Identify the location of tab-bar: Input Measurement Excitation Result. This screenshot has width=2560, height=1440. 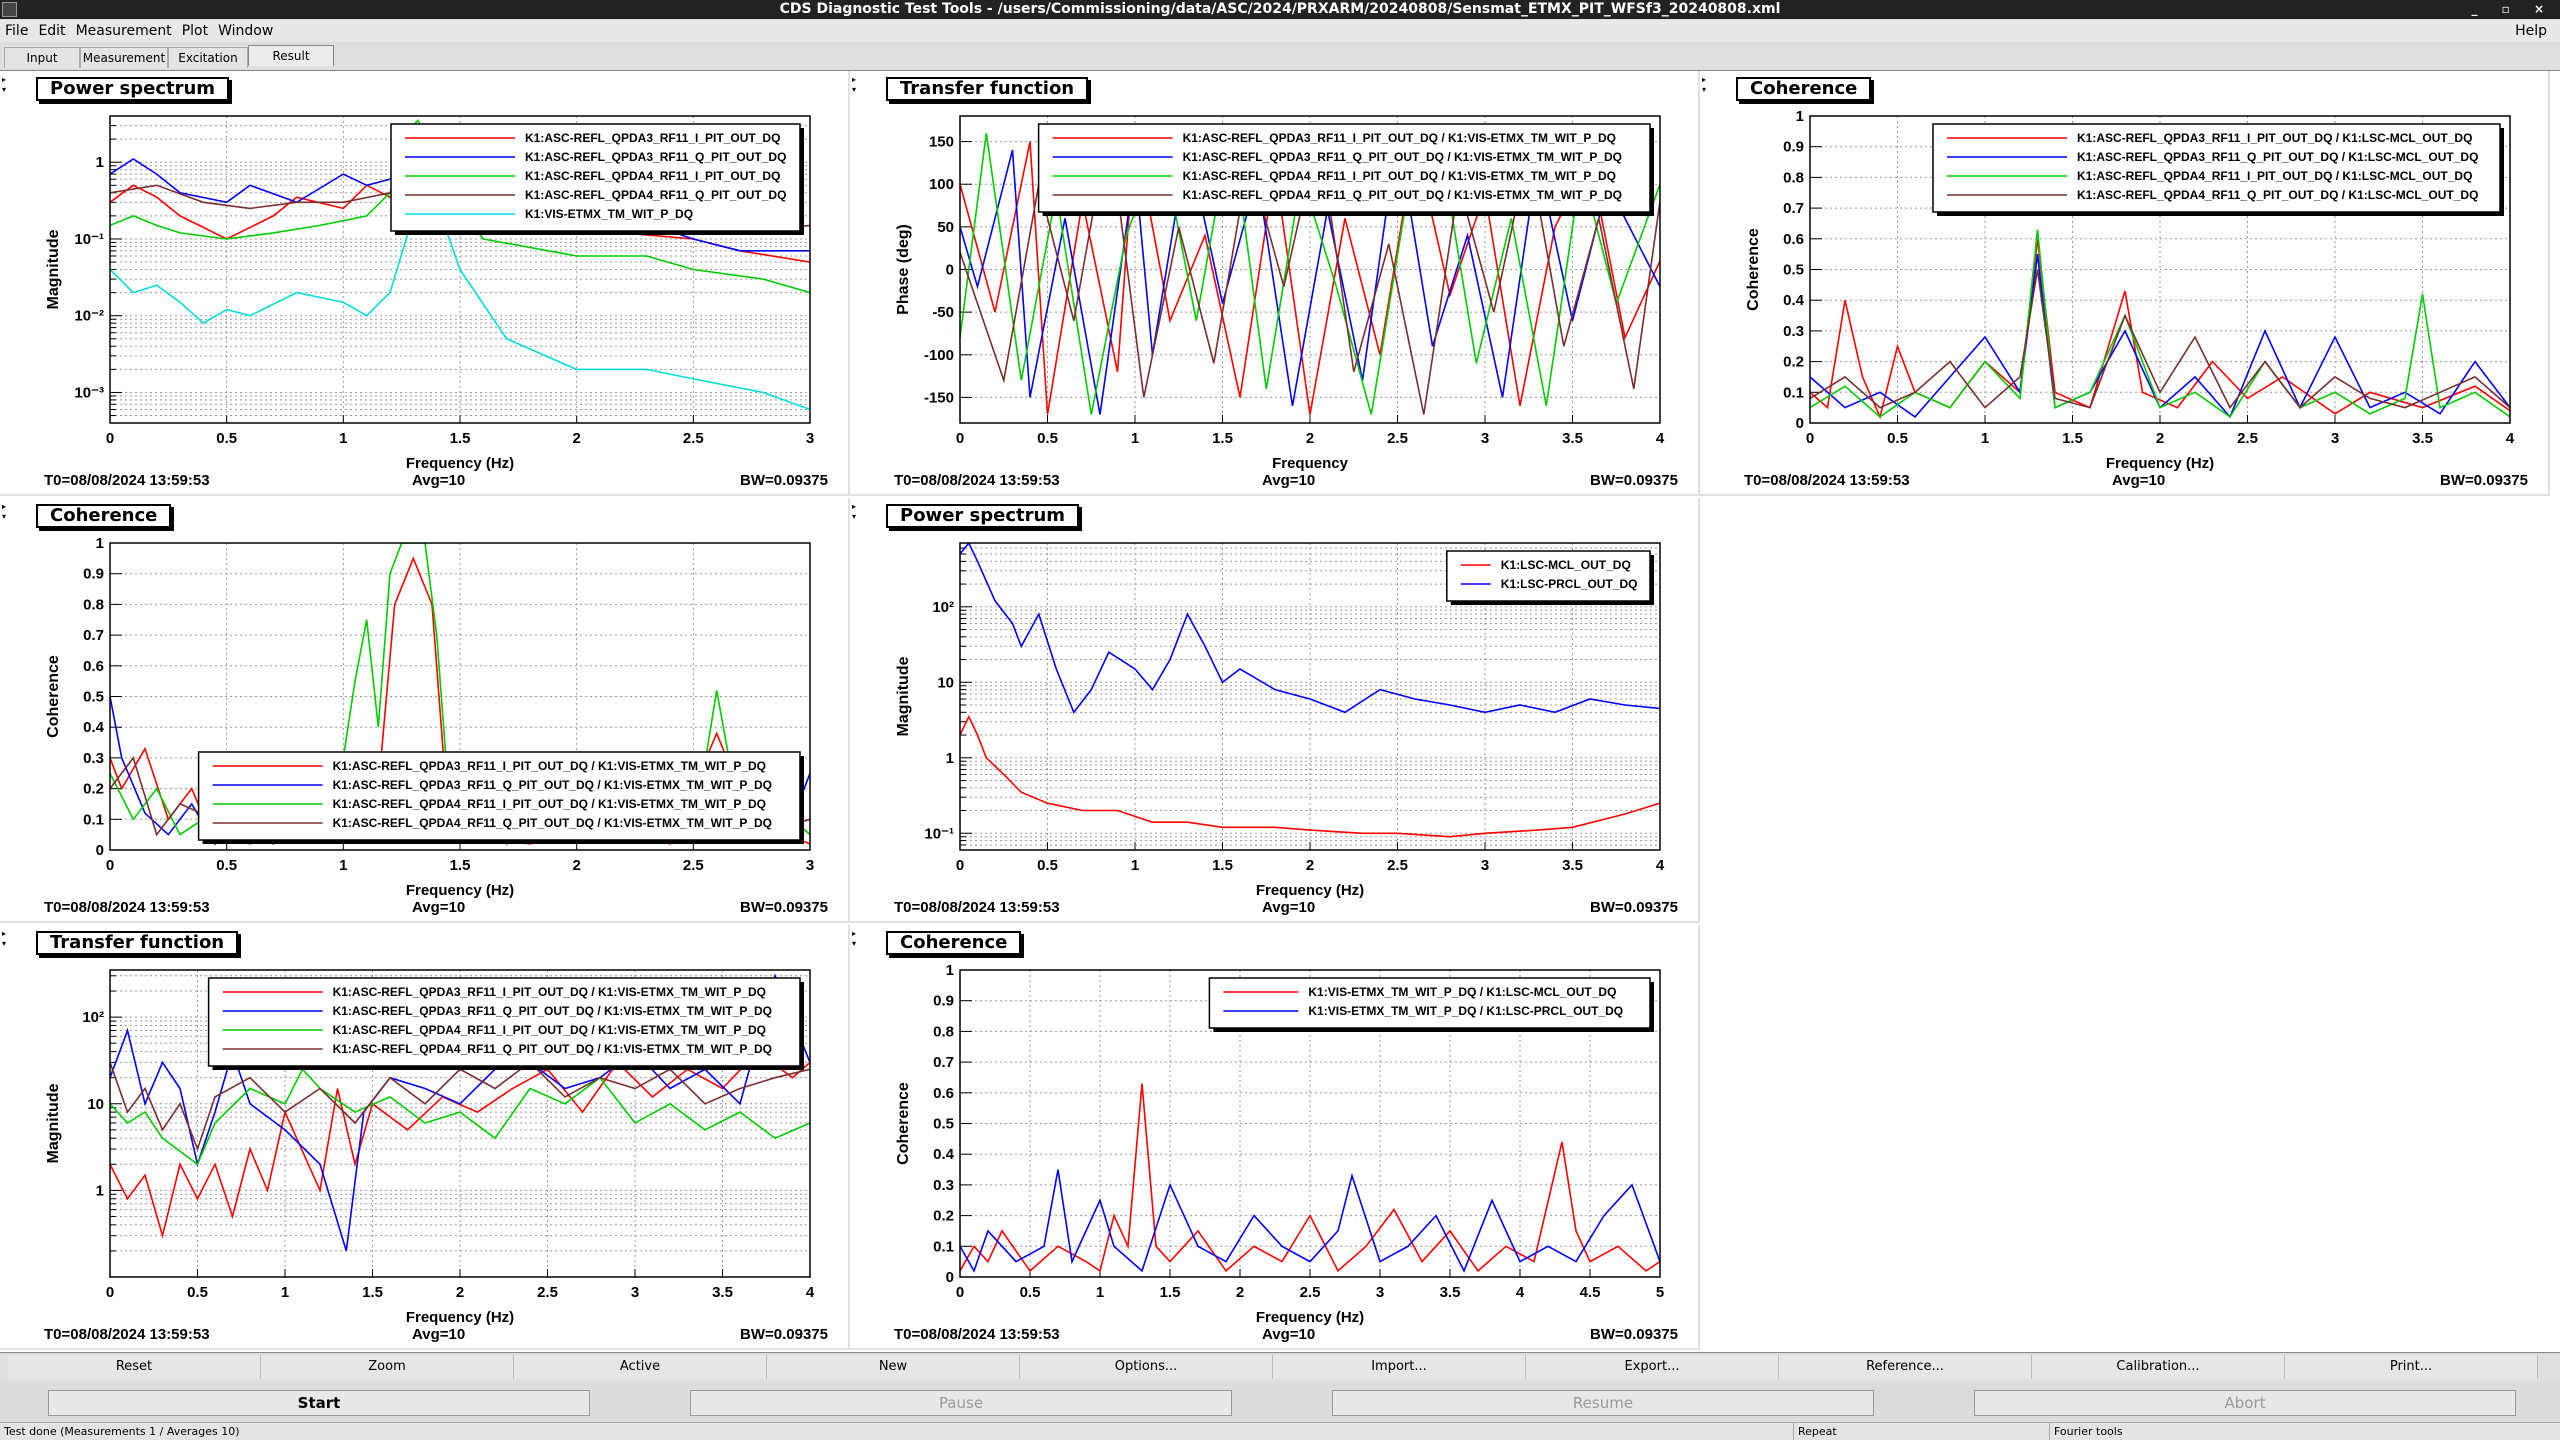
(1280, 57).